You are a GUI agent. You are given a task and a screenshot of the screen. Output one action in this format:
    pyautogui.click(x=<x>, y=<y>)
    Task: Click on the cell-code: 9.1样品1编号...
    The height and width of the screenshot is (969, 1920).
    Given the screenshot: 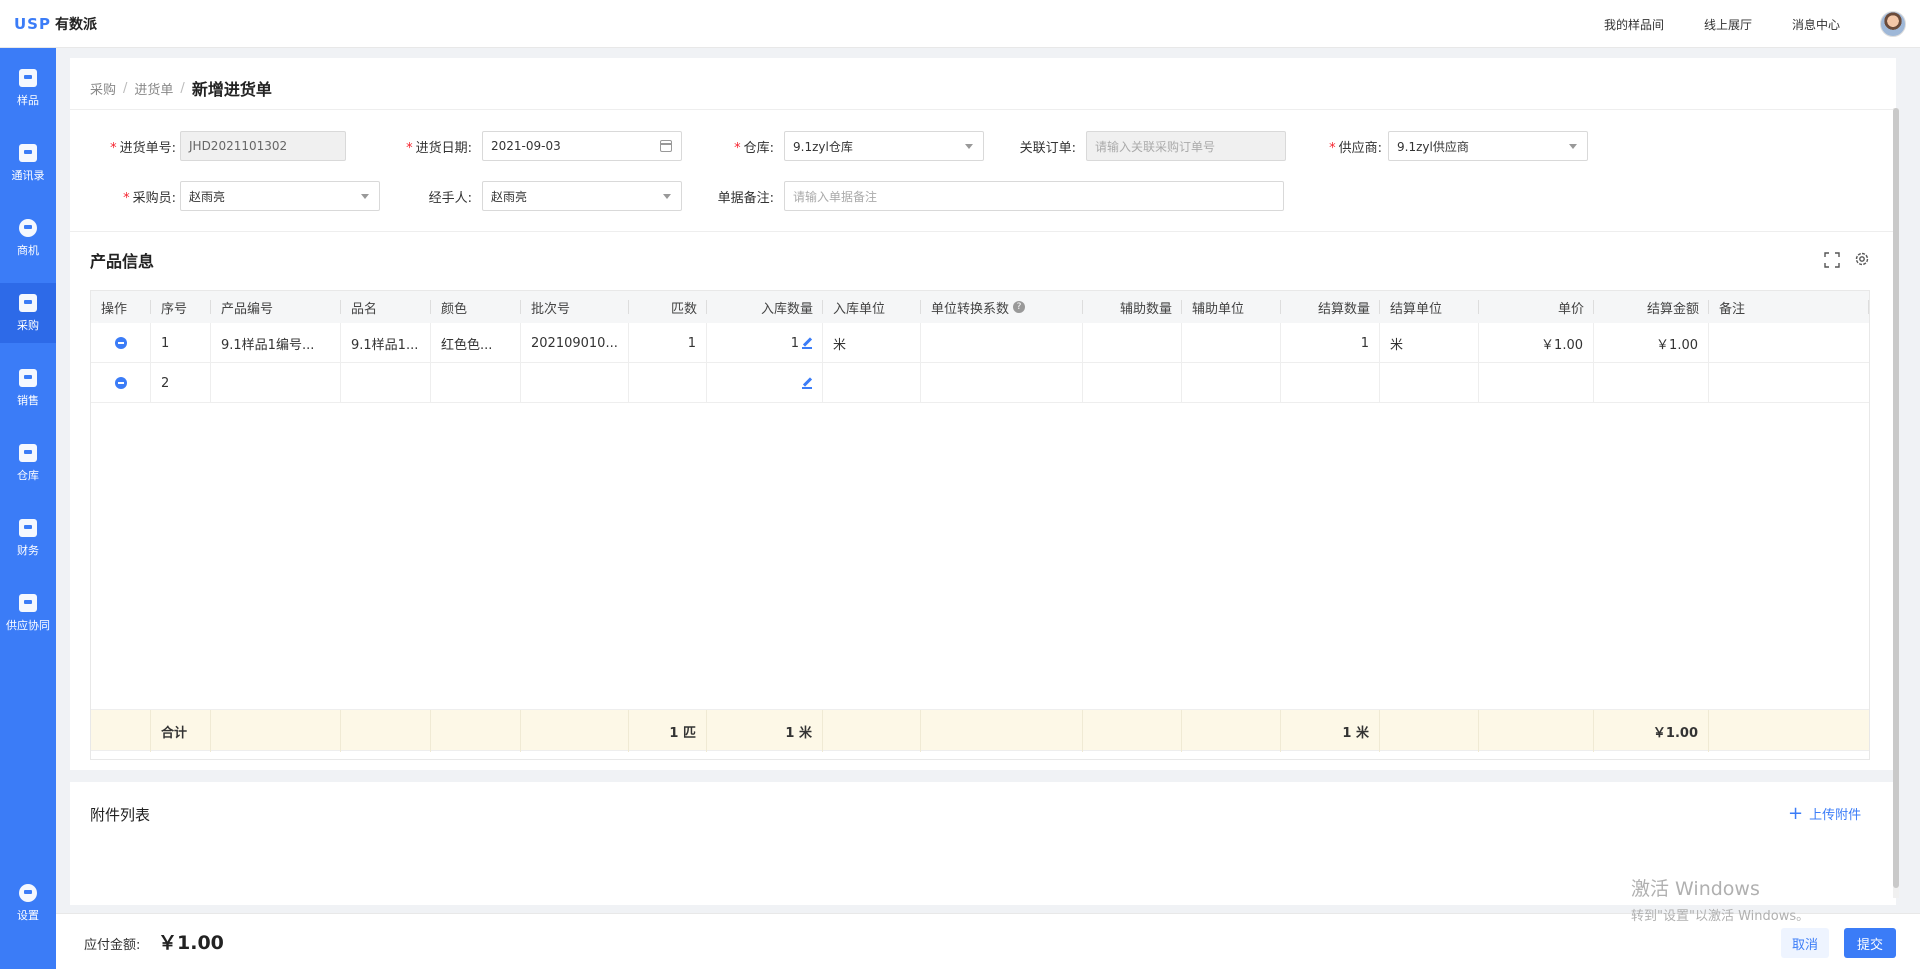 What is the action you would take?
    pyautogui.click(x=276, y=343)
    